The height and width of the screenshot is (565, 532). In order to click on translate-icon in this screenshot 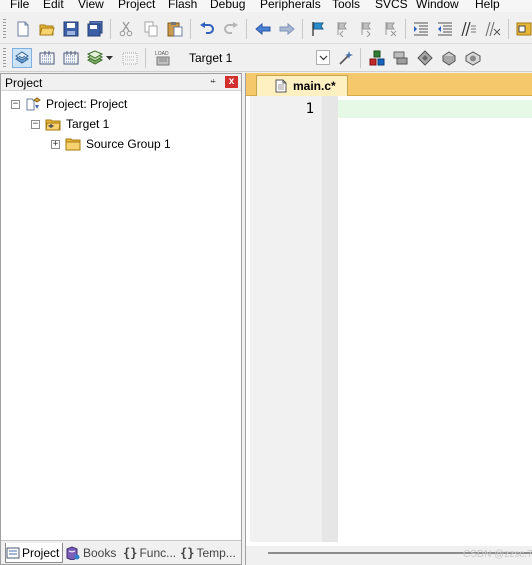, I will do `click(22, 58)`.